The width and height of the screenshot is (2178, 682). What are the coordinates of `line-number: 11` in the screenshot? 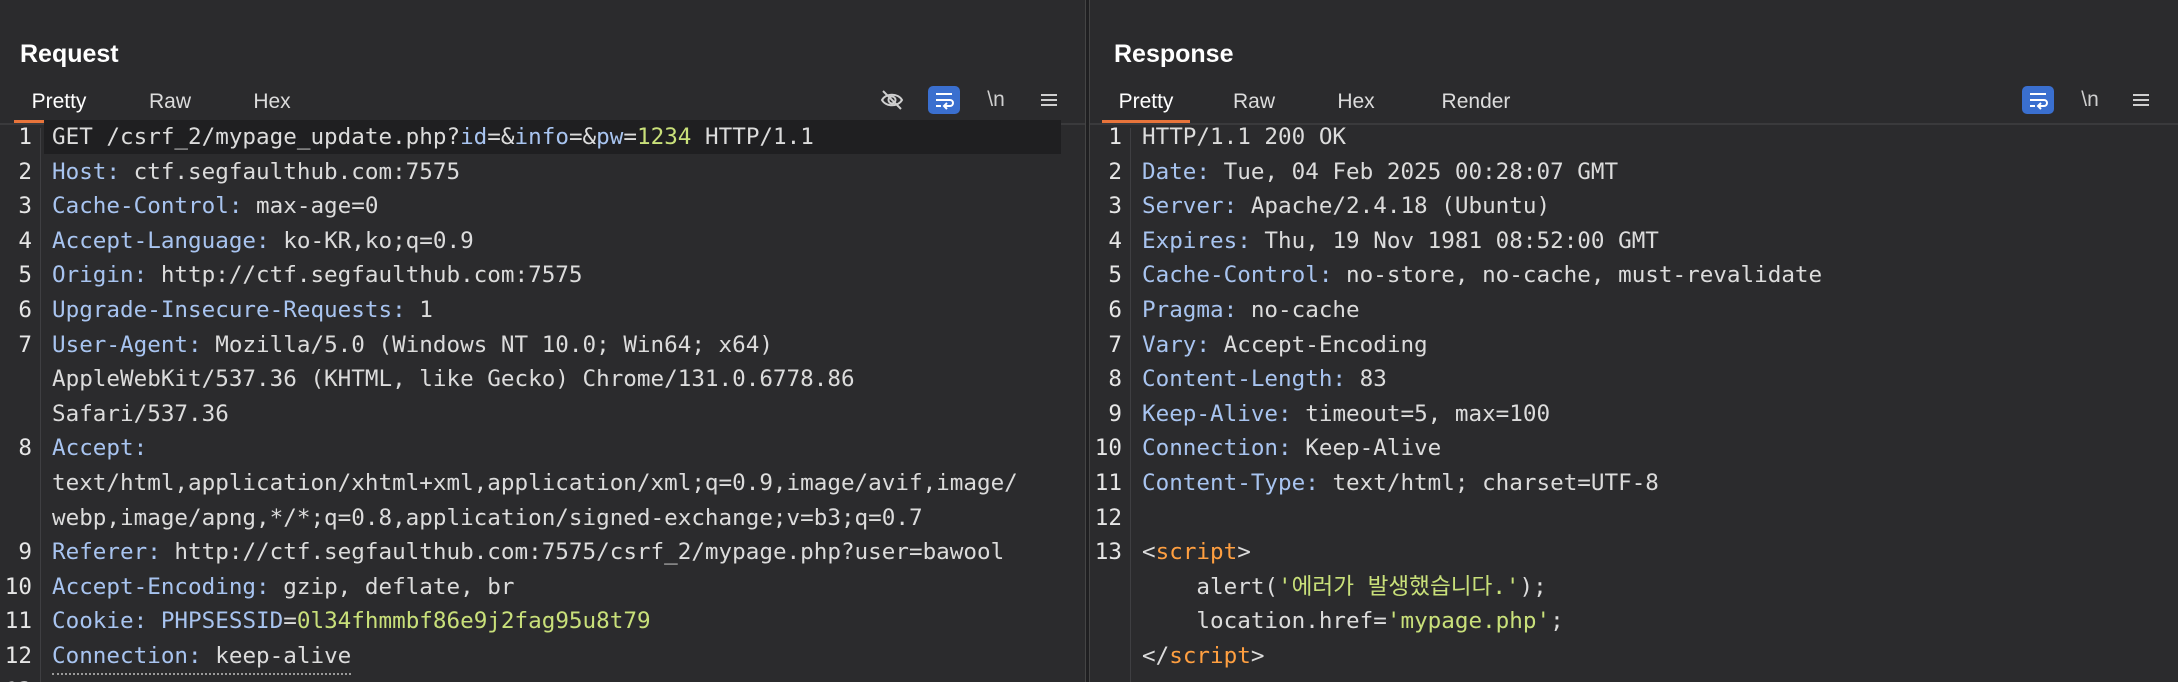 It's located at (18, 621).